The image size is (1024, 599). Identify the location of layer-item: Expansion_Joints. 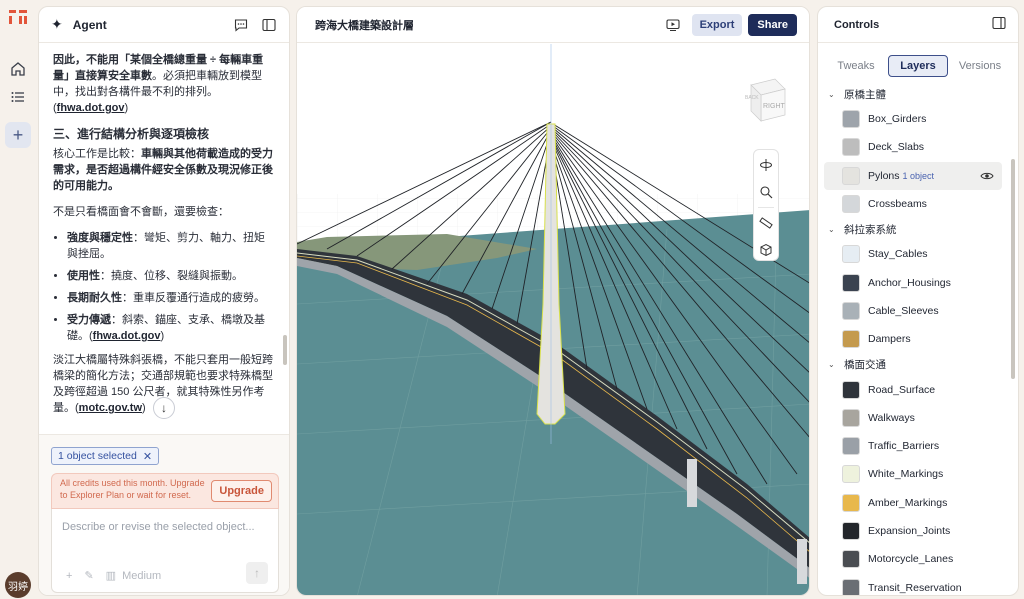
(918, 531).